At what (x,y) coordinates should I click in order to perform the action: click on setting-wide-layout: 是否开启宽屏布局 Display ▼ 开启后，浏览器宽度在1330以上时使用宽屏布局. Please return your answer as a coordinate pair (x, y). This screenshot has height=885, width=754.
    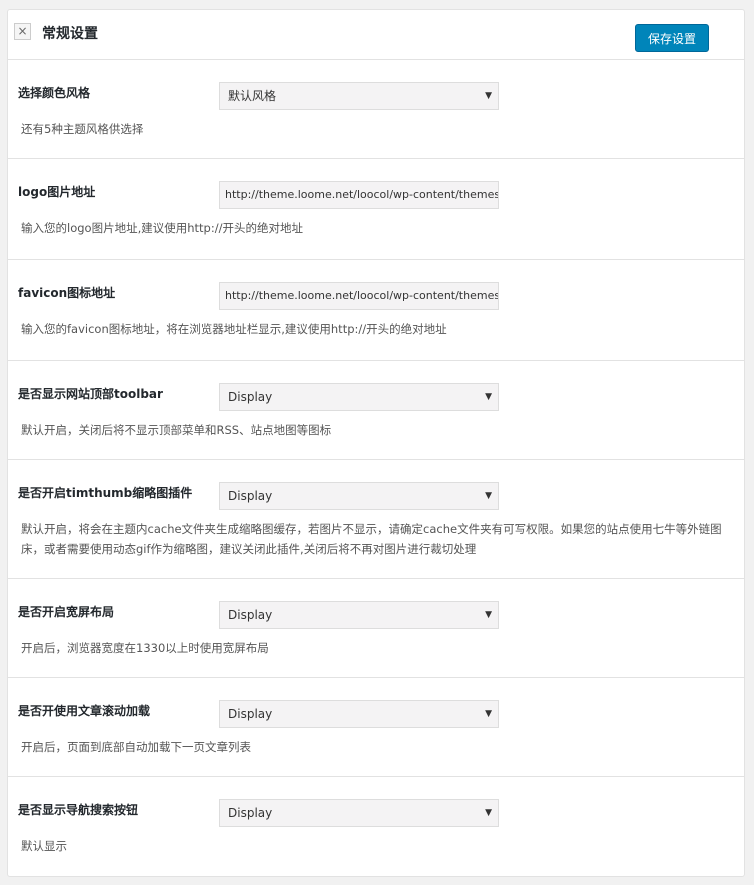
    Looking at the image, I should click on (376, 628).